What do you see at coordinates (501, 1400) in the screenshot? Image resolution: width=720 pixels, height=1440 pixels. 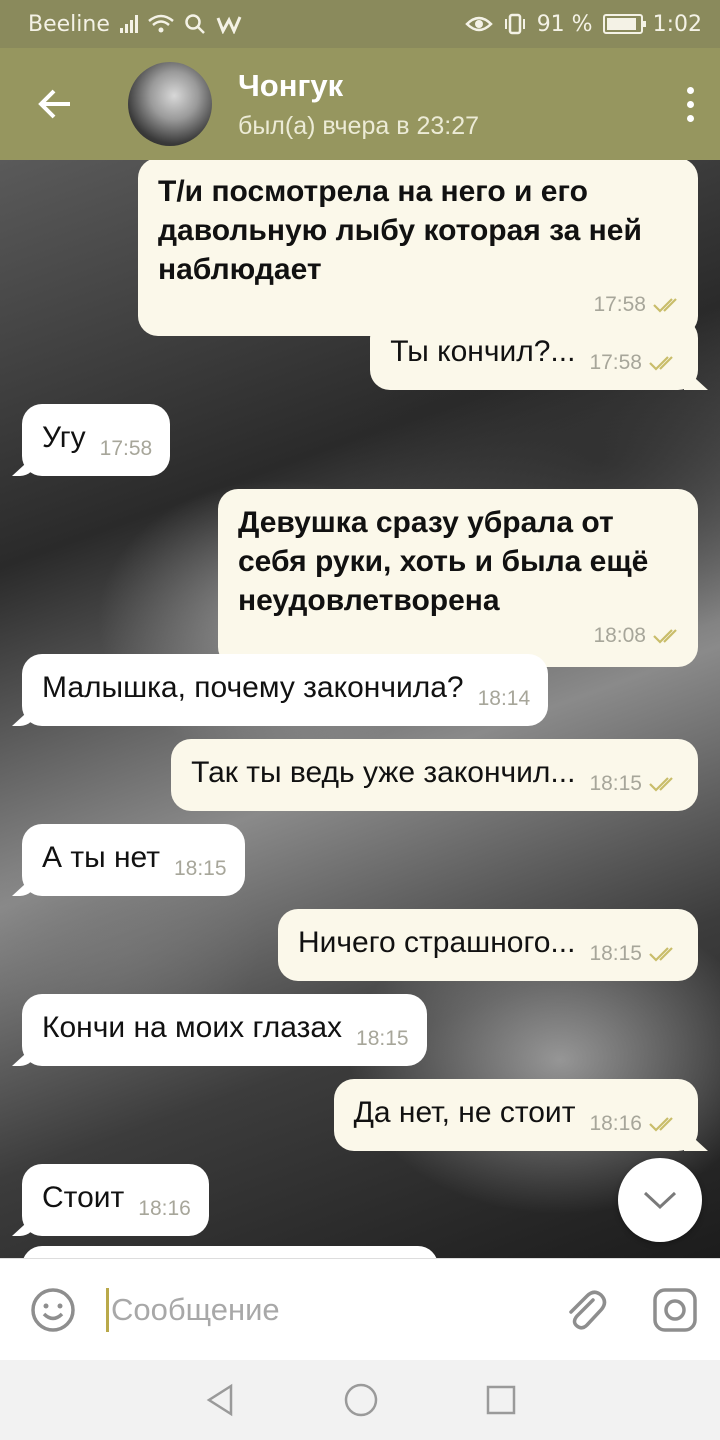 I see `recents-square-icon` at bounding box center [501, 1400].